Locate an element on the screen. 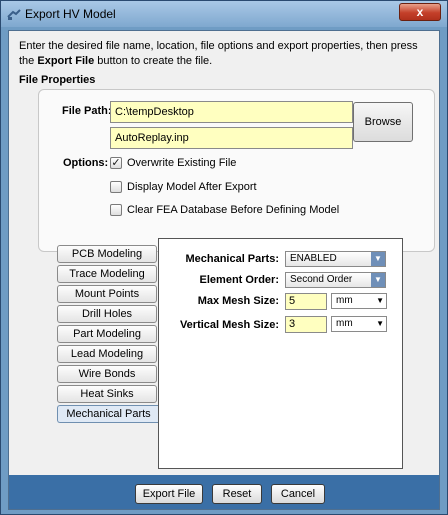 The height and width of the screenshot is (515, 448). action-bar: Export File Reset Cancel is located at coordinates (224, 492).